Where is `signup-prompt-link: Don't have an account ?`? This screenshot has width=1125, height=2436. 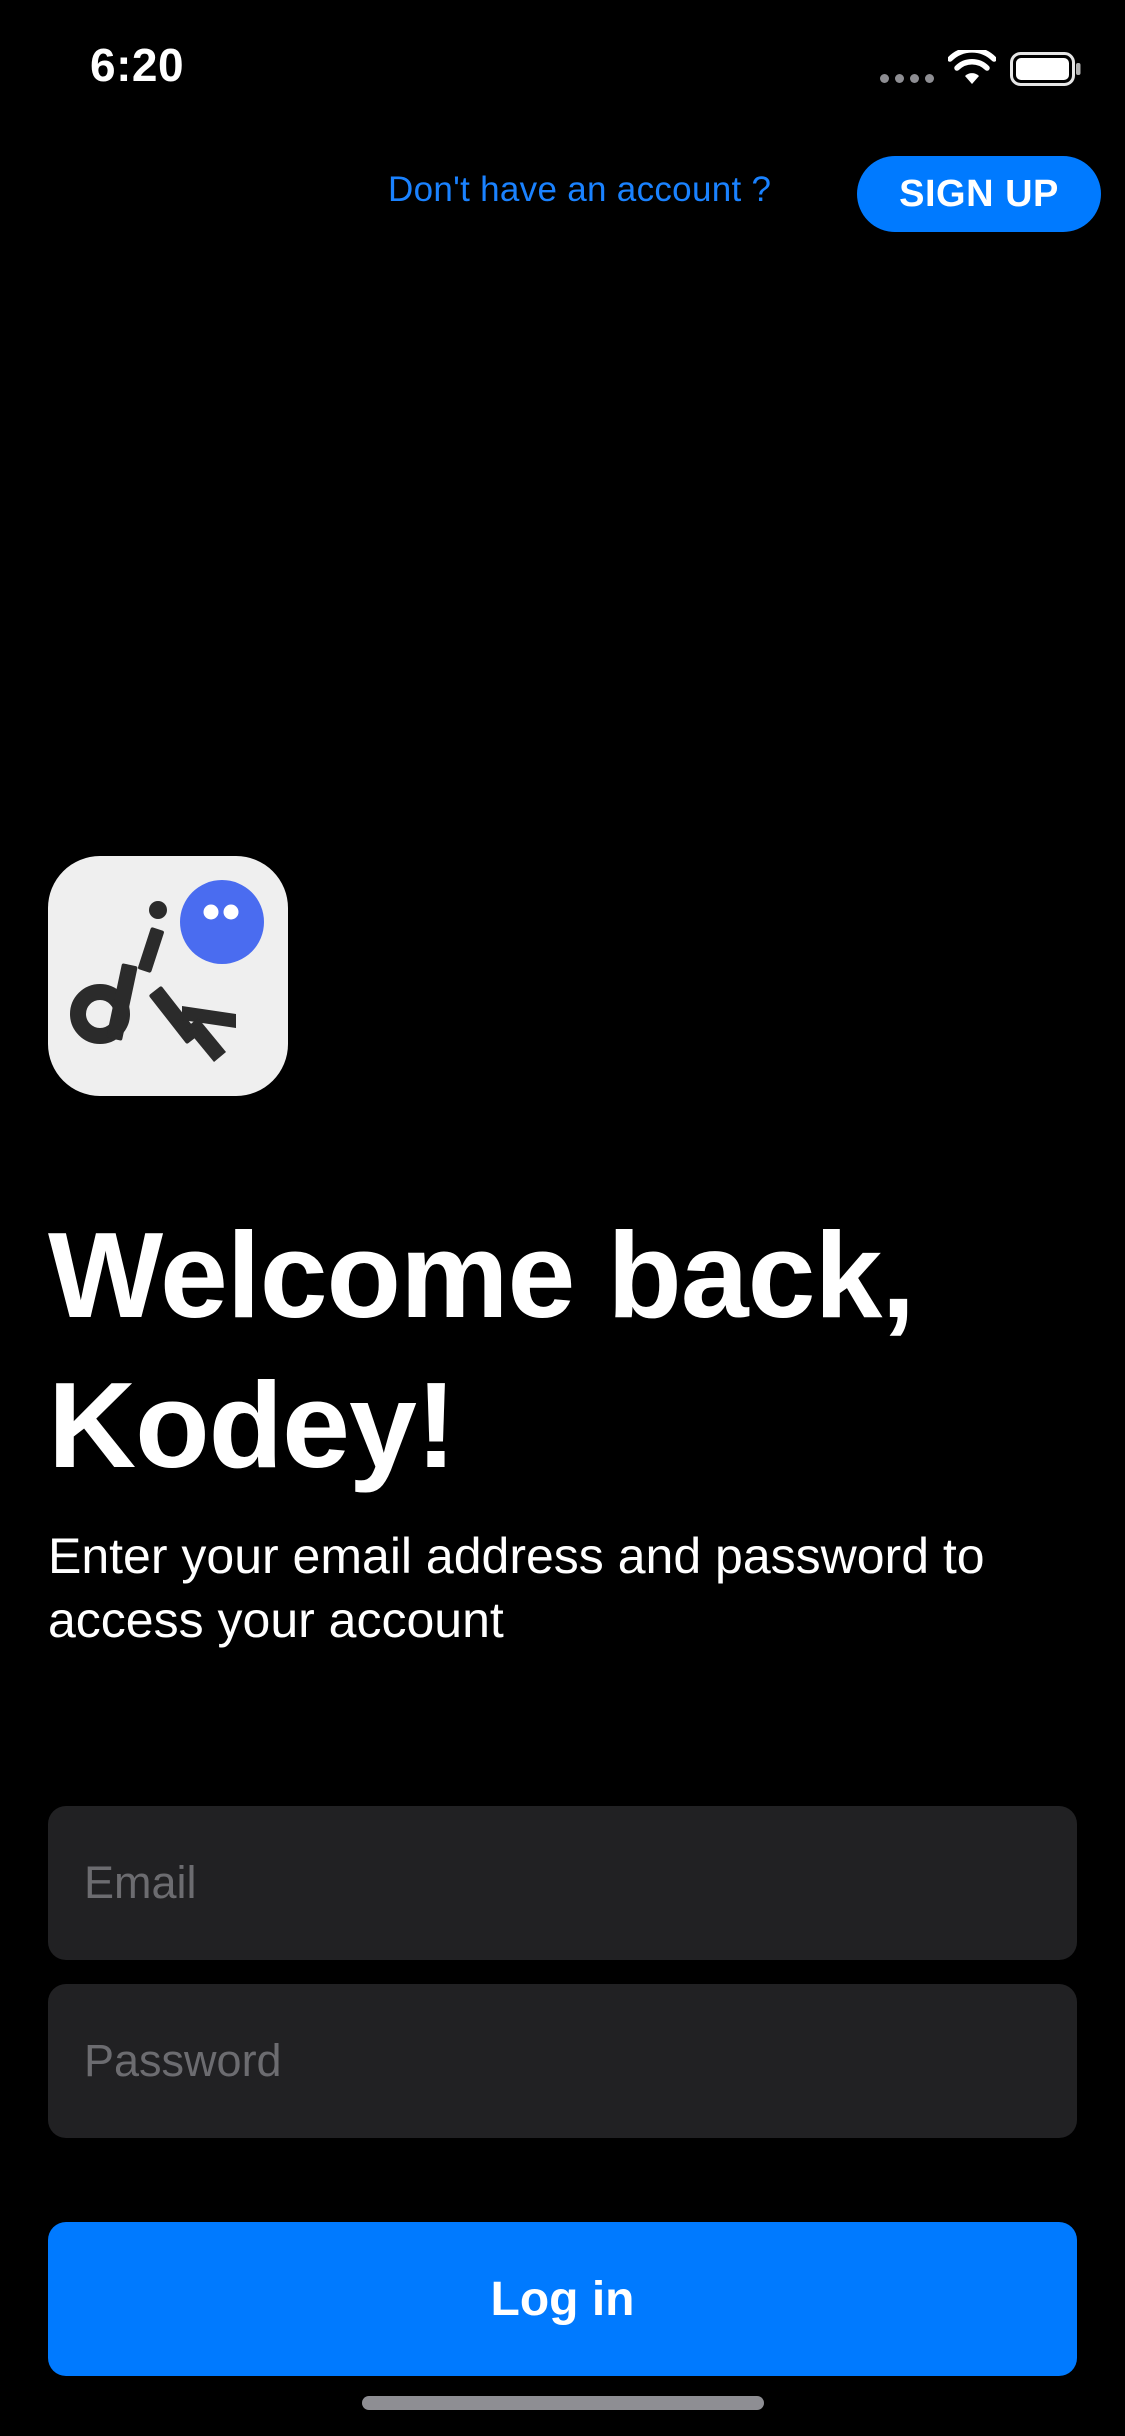
signup-prompt-link: Don't have an account ? is located at coordinates (579, 190).